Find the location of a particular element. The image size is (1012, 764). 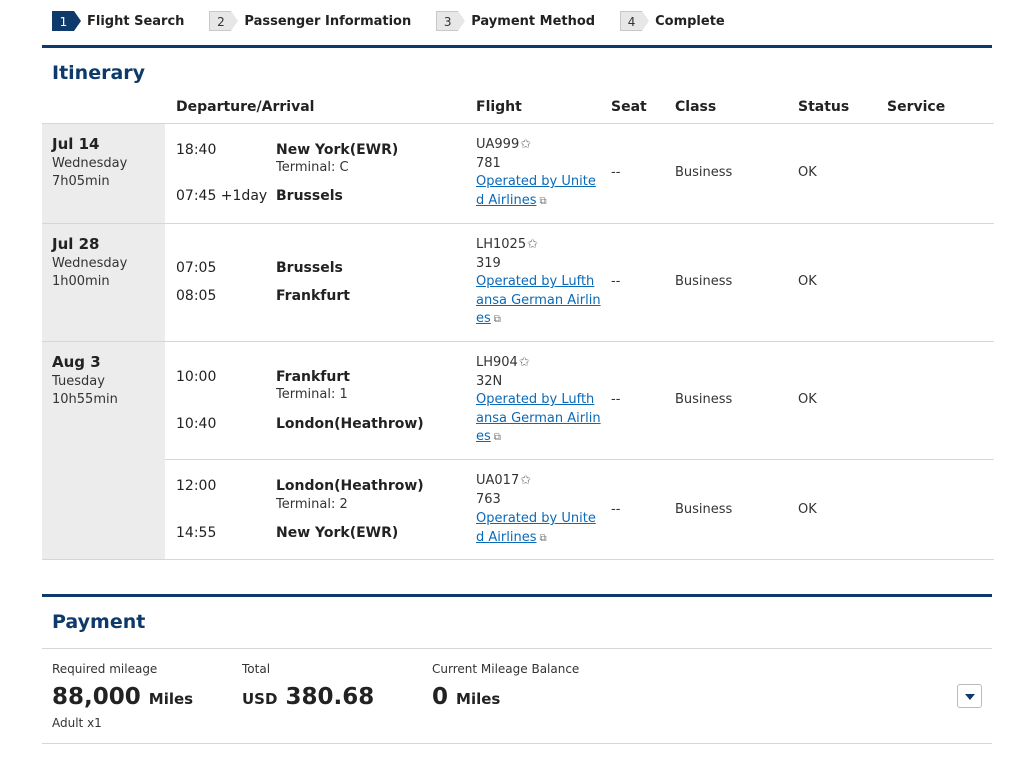

flight-number: LH904✩ is located at coordinates (503, 362).